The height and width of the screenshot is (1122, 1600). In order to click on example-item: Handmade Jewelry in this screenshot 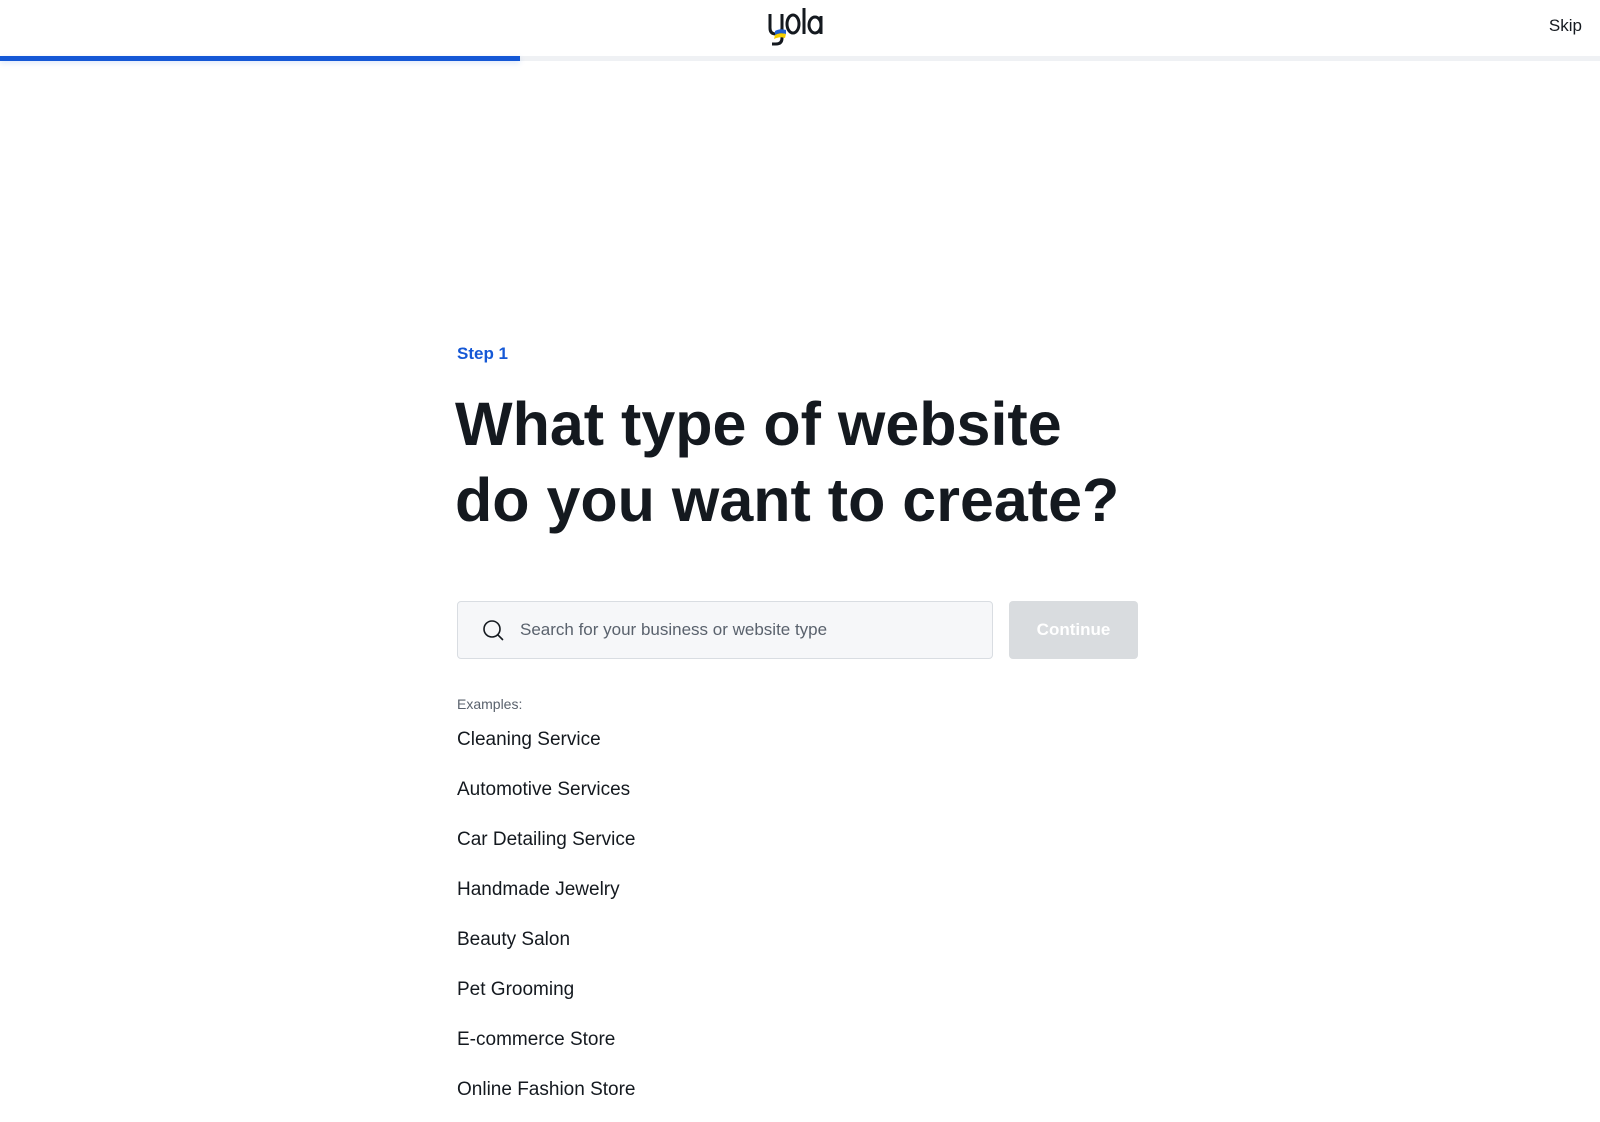, I will do `click(546, 897)`.